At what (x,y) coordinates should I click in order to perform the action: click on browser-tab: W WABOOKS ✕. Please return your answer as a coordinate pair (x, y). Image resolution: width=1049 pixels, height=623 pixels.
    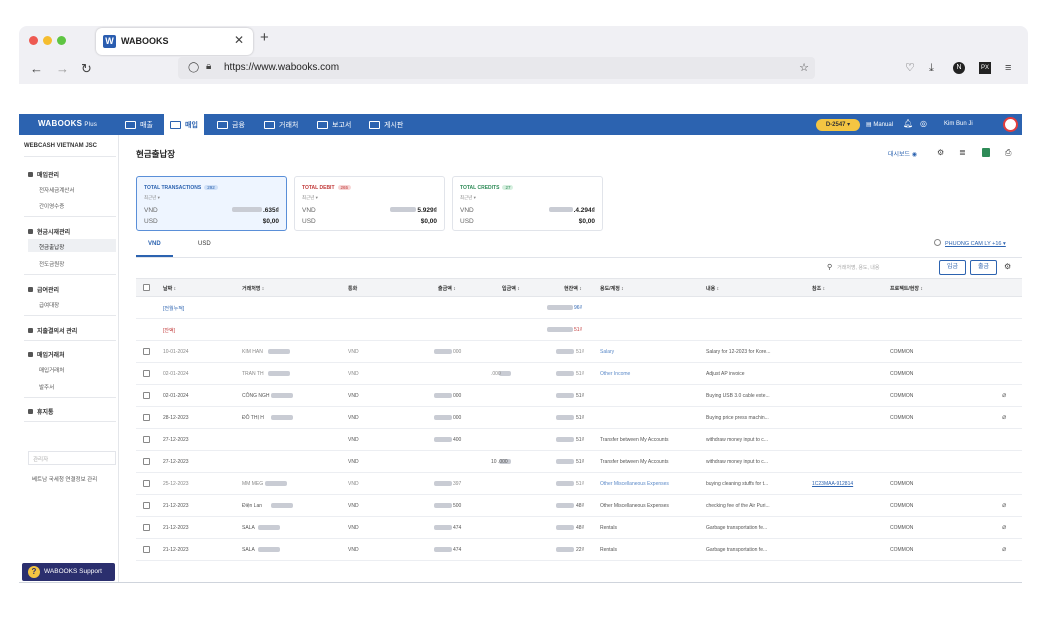
    Looking at the image, I should click on (174, 41).